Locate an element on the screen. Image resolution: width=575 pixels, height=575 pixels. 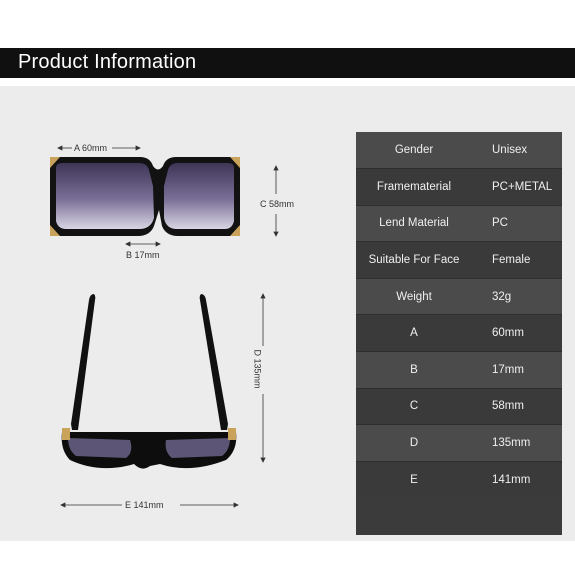
spec-label: Lend Material is located at coordinates (414, 224).